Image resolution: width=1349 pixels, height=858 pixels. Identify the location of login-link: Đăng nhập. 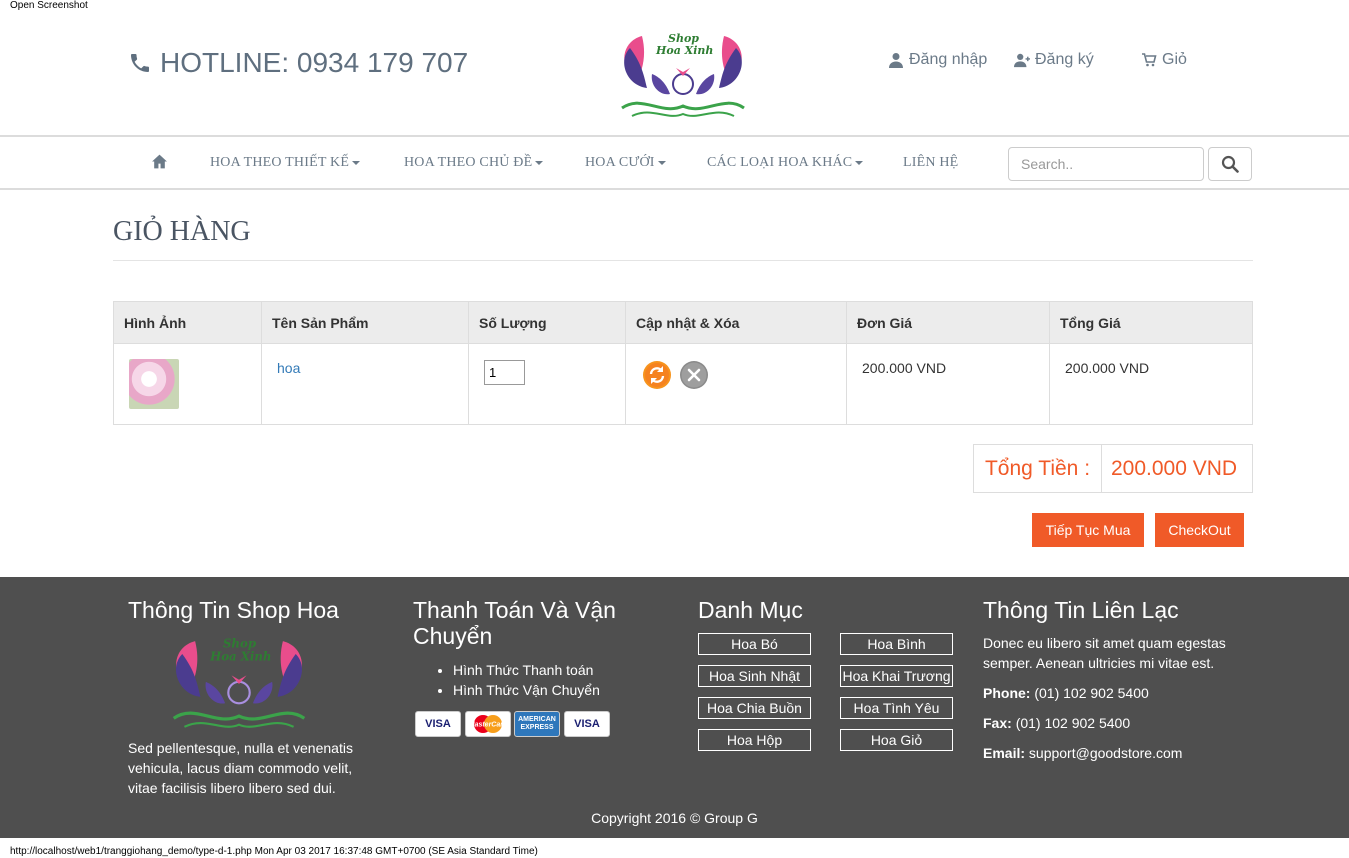
(937, 60).